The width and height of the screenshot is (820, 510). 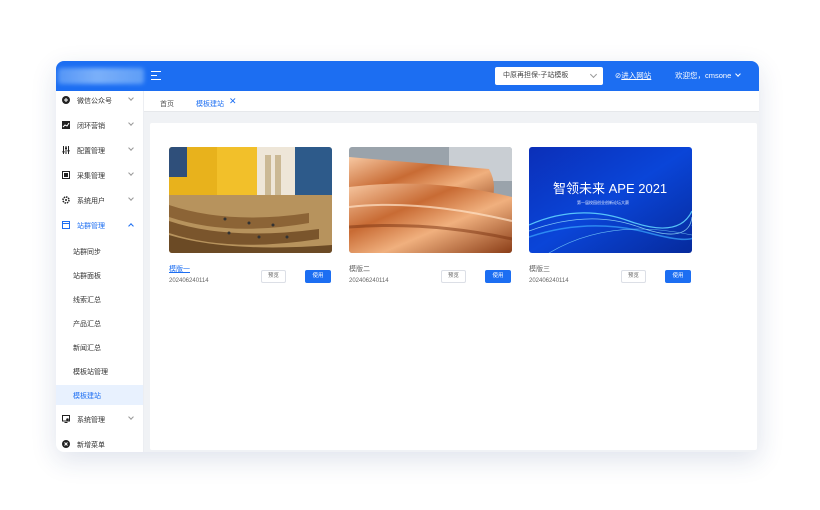 What do you see at coordinates (90, 372) in the screenshot?
I see `sidebar-item-label: 模板站管理` at bounding box center [90, 372].